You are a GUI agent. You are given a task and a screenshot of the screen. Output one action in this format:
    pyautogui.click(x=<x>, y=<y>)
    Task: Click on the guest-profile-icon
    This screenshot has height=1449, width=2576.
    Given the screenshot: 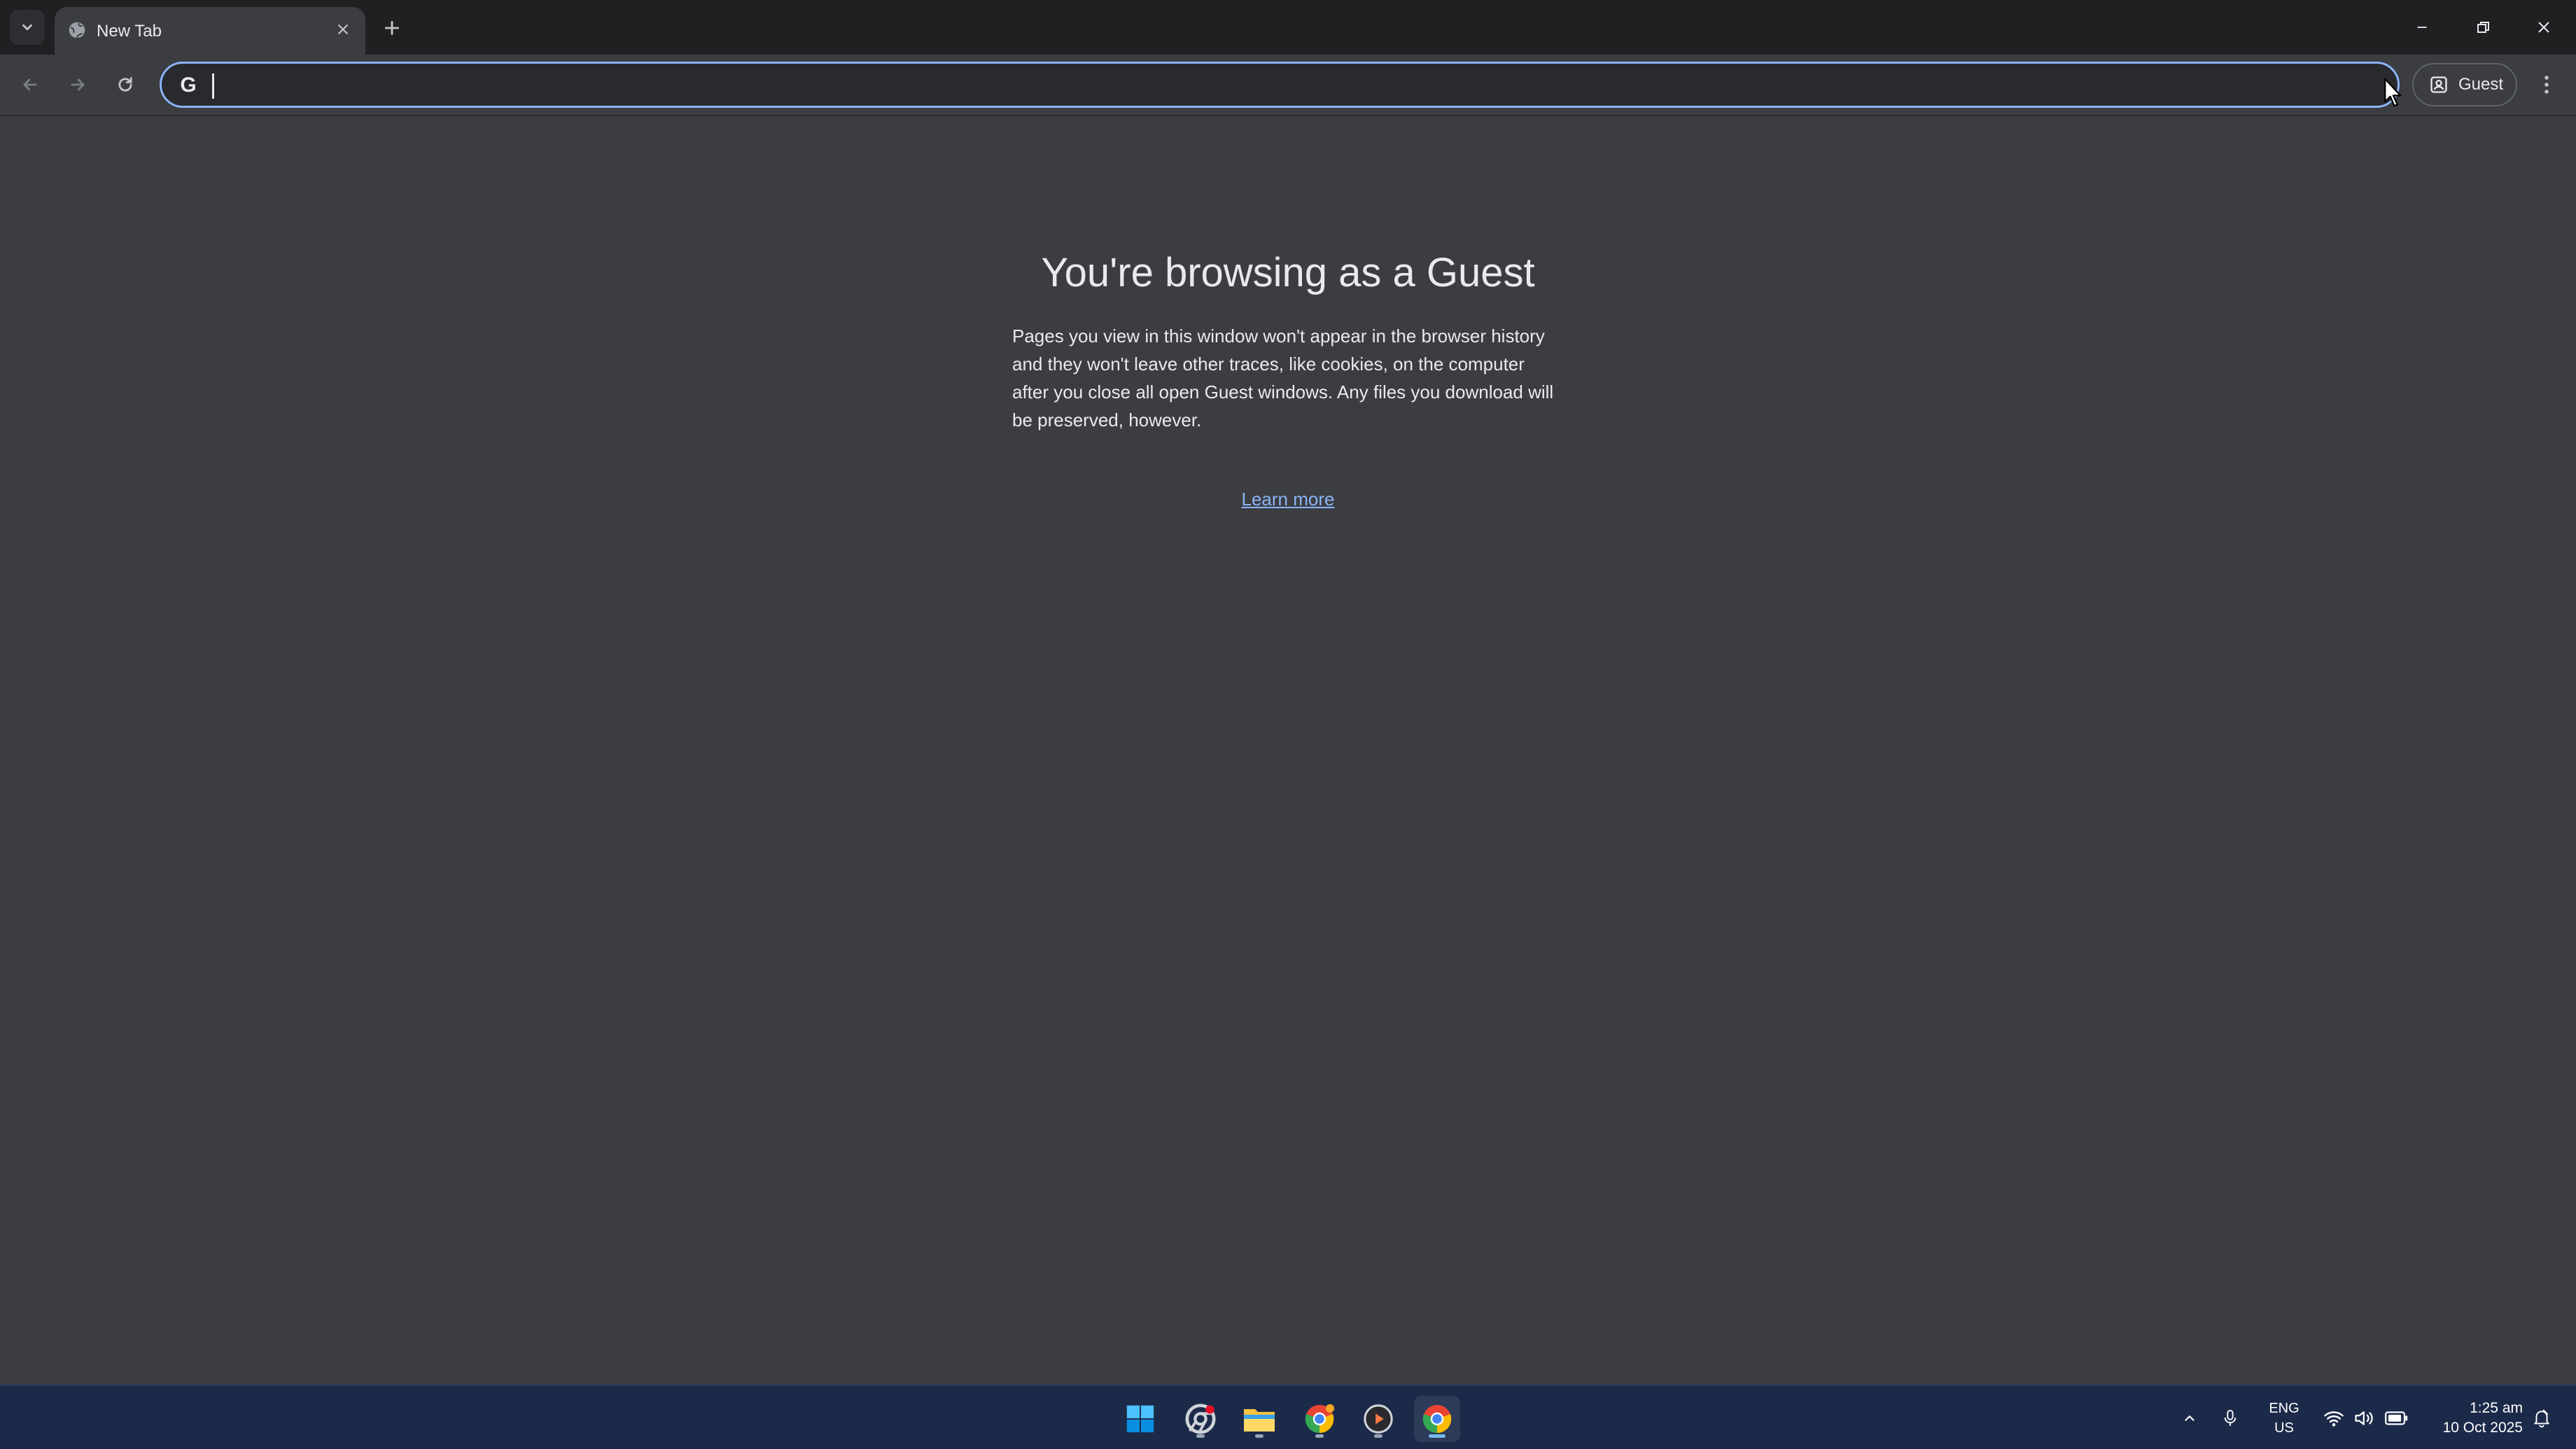 What is the action you would take?
    pyautogui.click(x=2438, y=84)
    